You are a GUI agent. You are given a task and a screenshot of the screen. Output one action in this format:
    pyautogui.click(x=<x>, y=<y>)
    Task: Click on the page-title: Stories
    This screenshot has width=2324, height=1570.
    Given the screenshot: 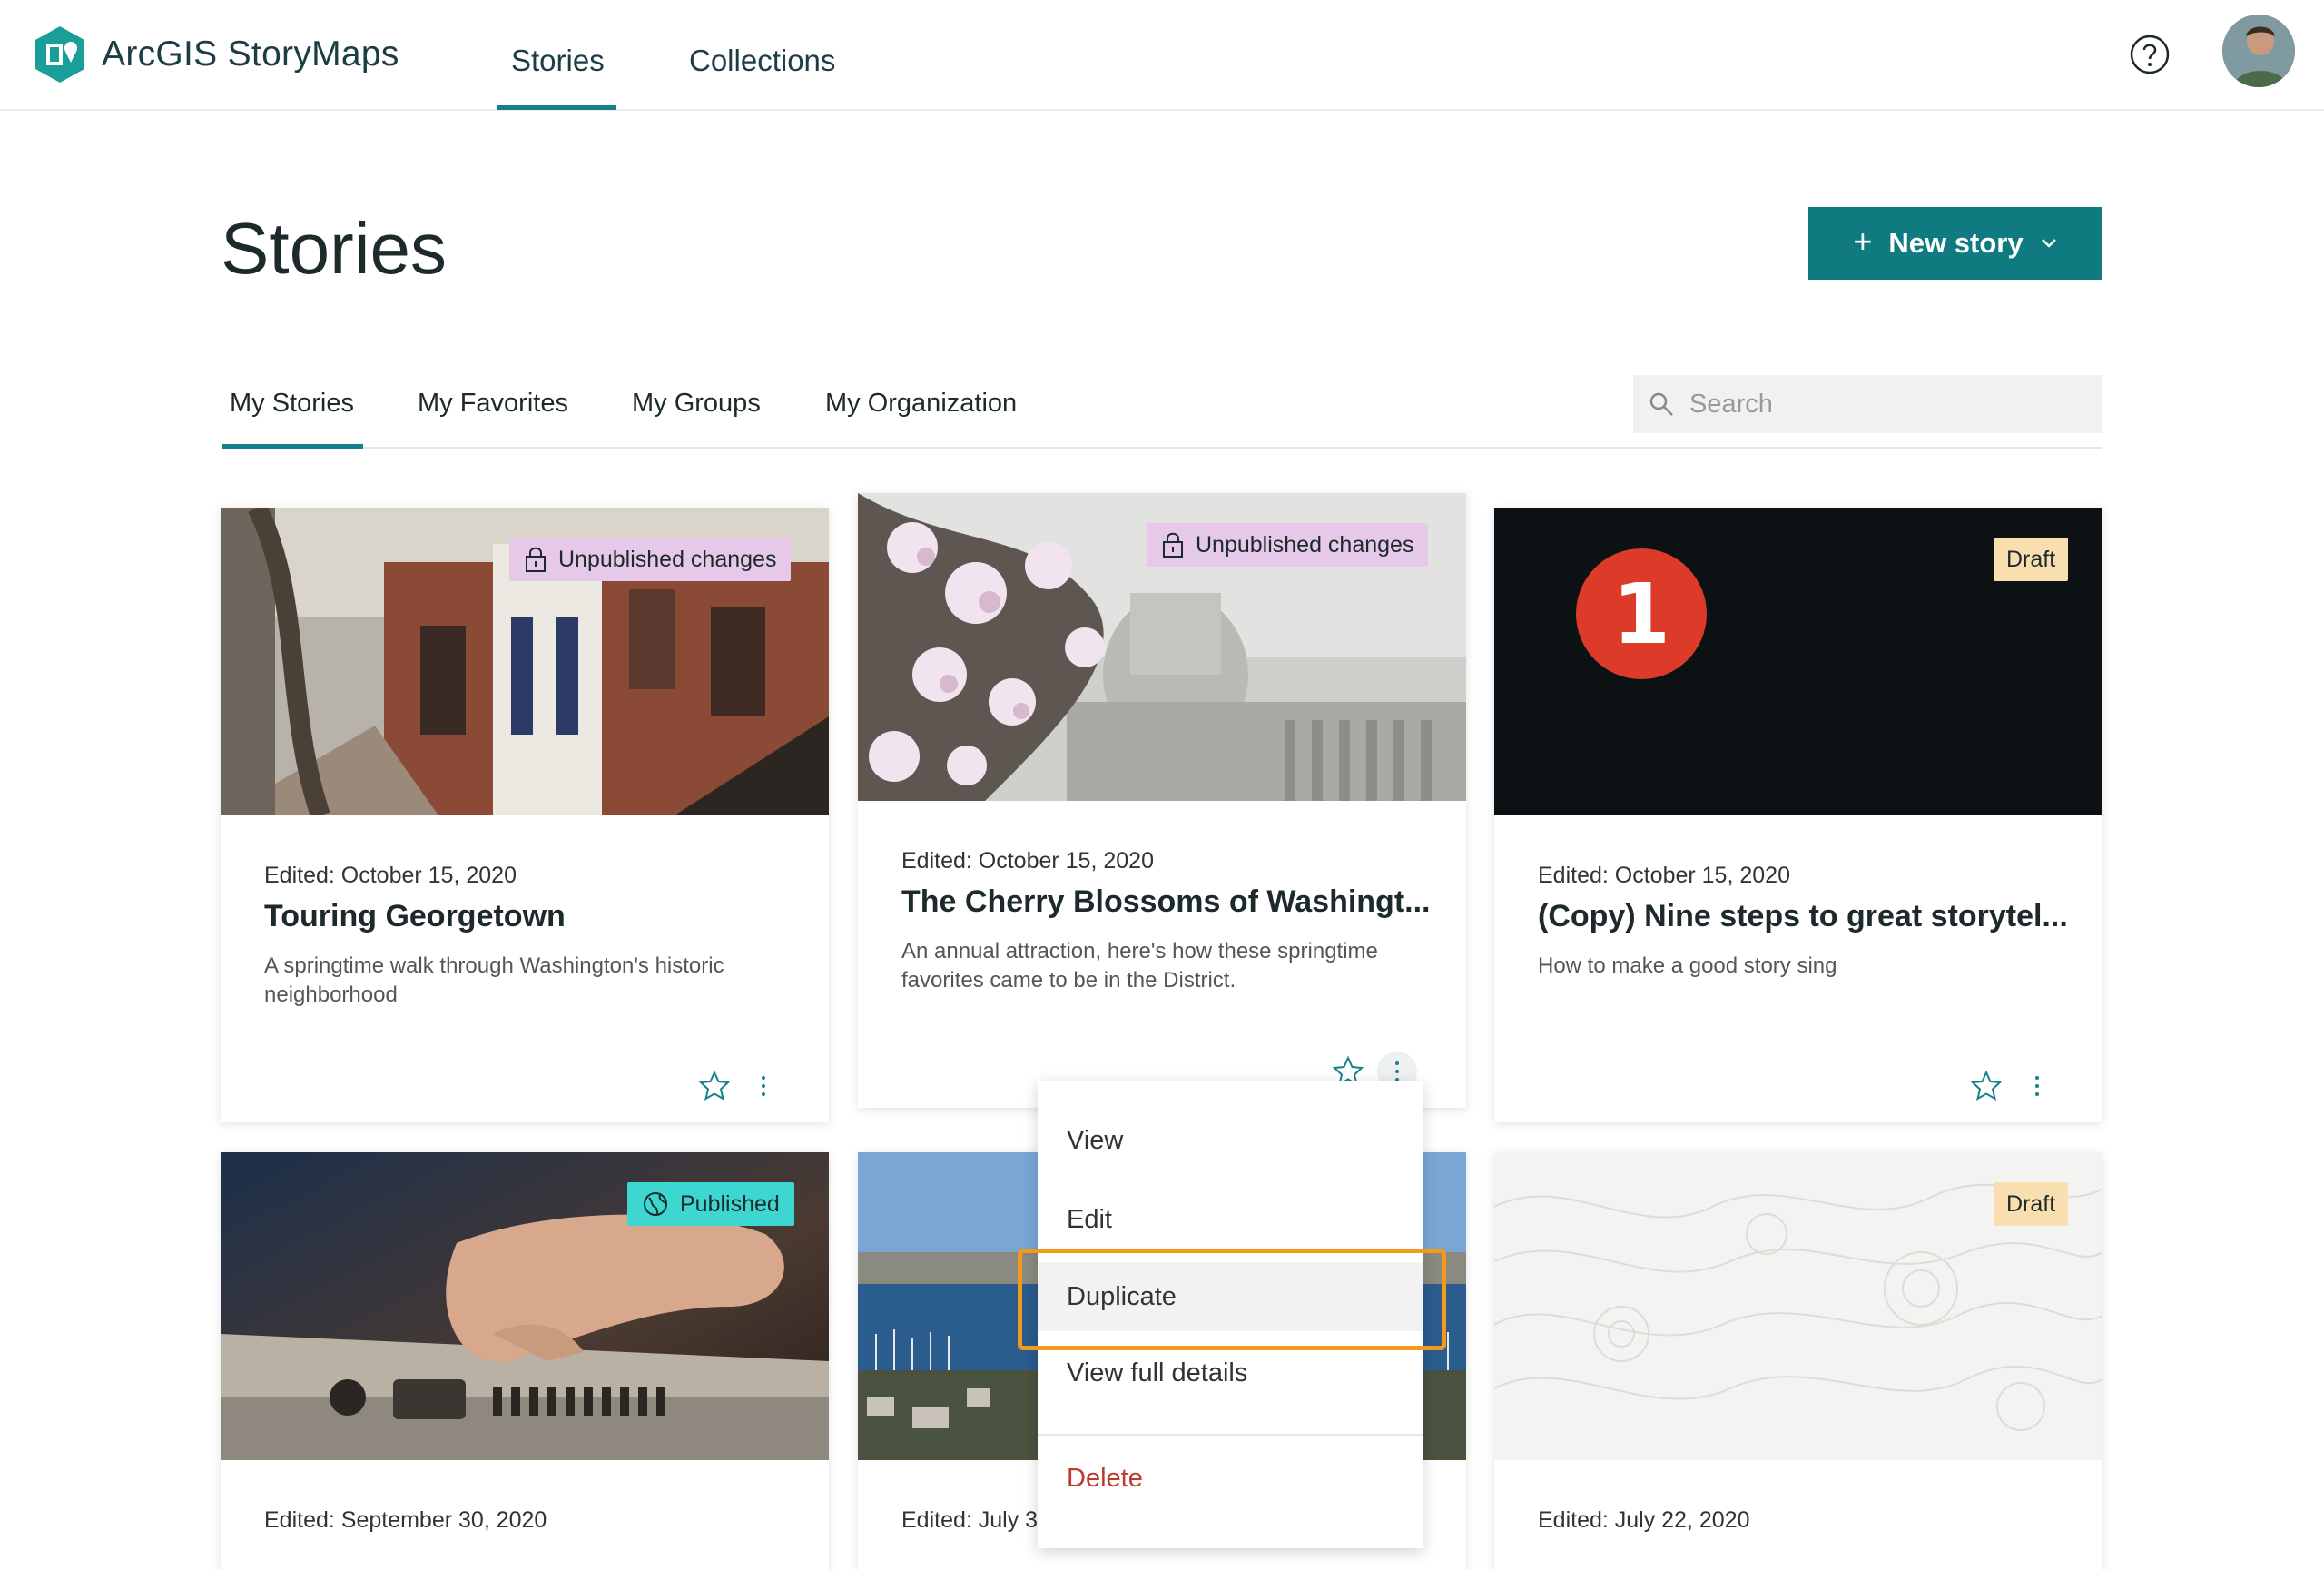 What is the action you would take?
    pyautogui.click(x=334, y=249)
    